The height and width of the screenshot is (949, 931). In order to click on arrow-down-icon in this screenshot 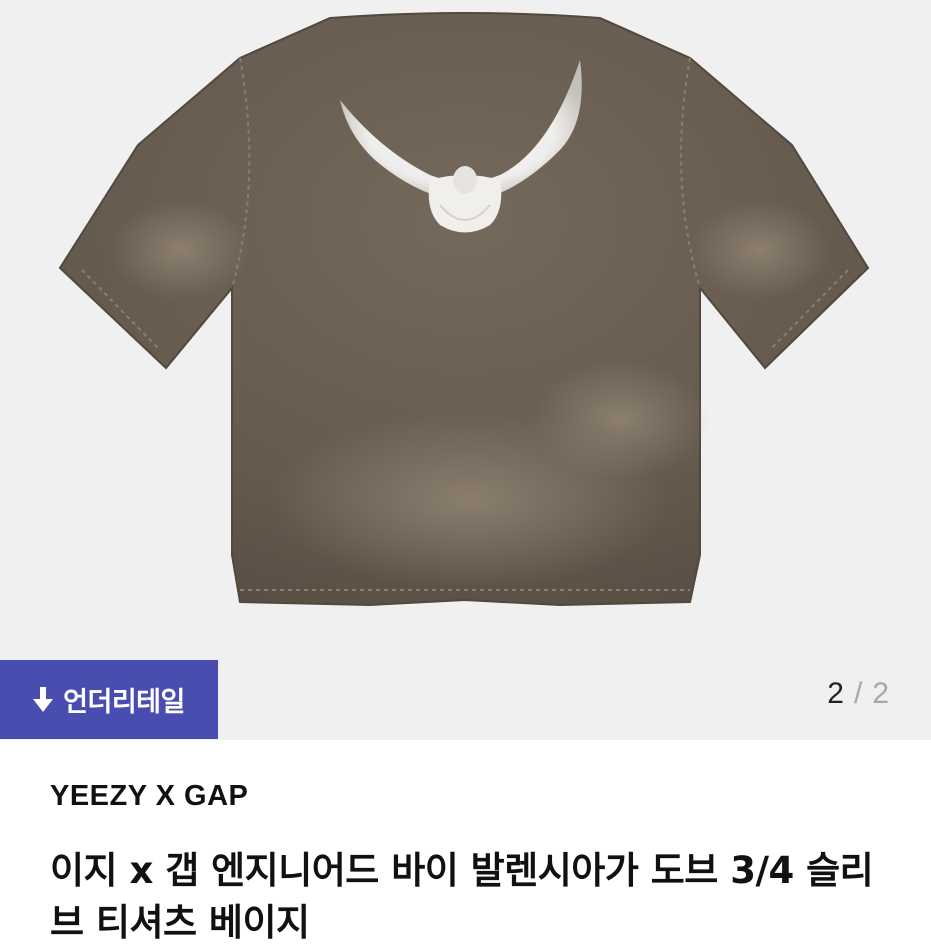, I will do `click(43, 699)`.